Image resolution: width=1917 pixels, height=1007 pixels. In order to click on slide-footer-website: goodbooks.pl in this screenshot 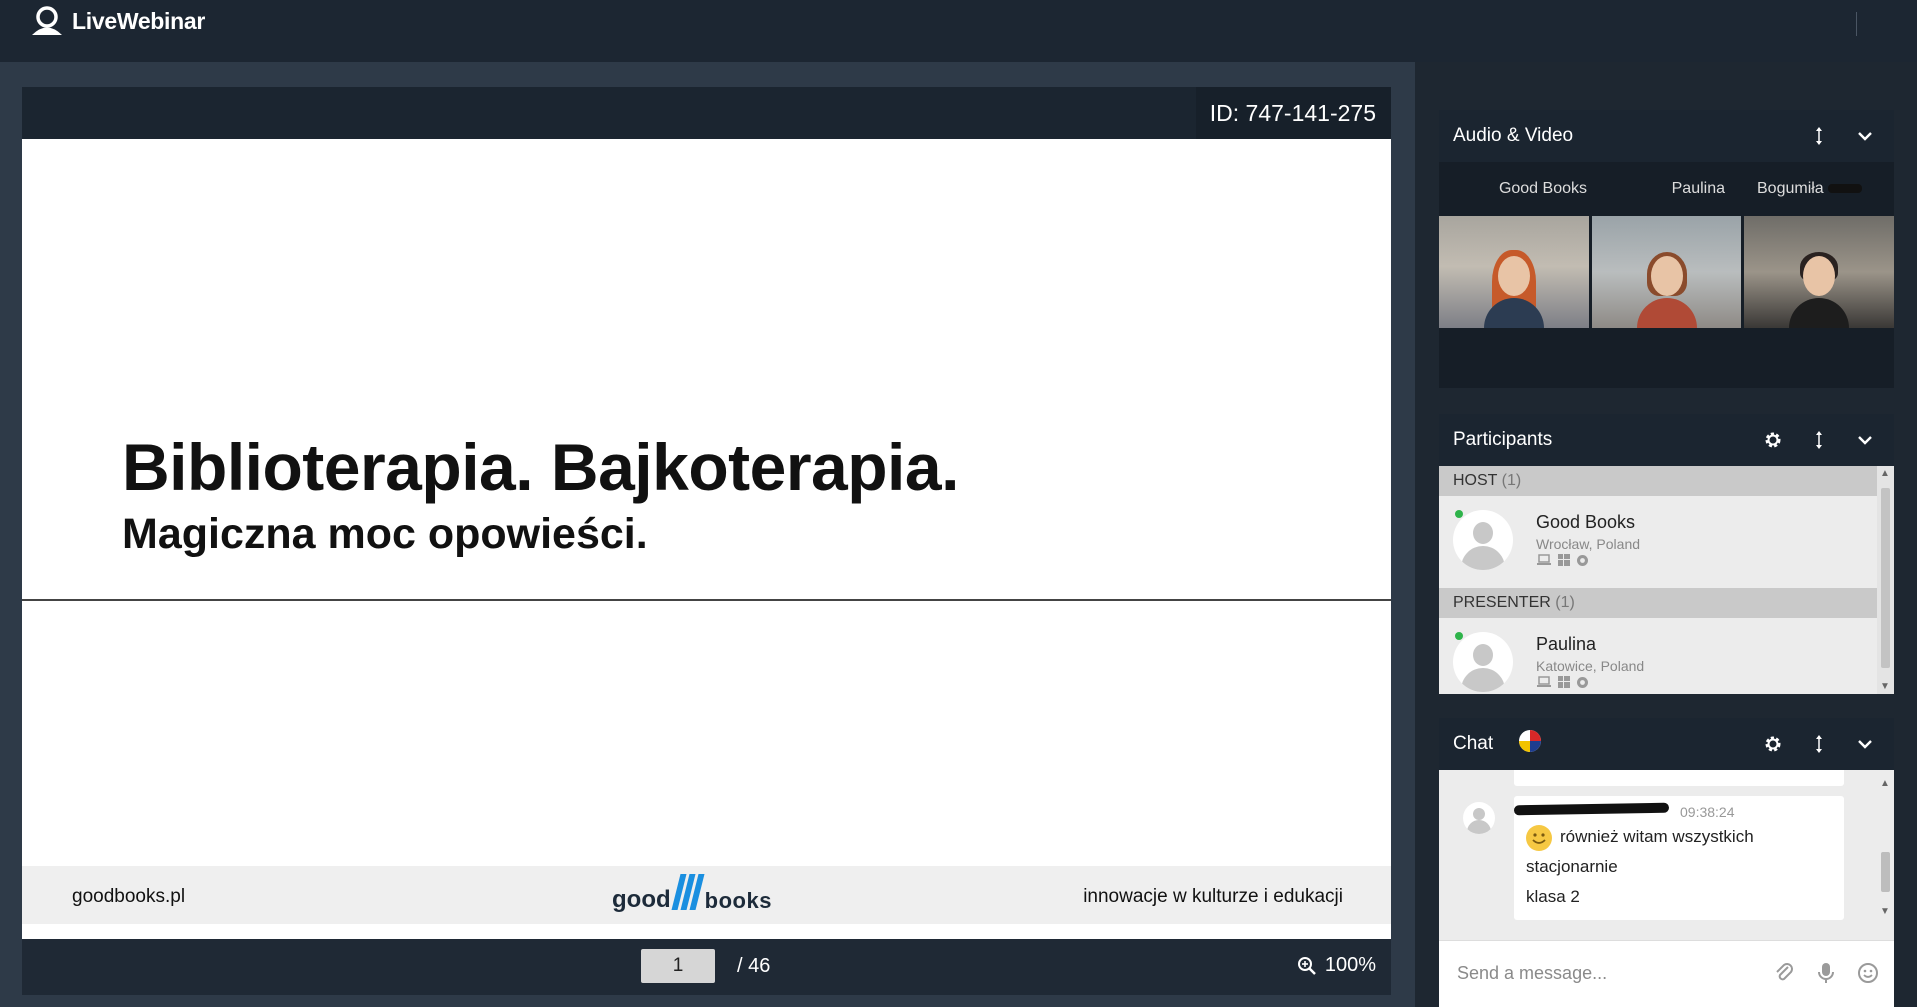, I will do `click(129, 896)`.